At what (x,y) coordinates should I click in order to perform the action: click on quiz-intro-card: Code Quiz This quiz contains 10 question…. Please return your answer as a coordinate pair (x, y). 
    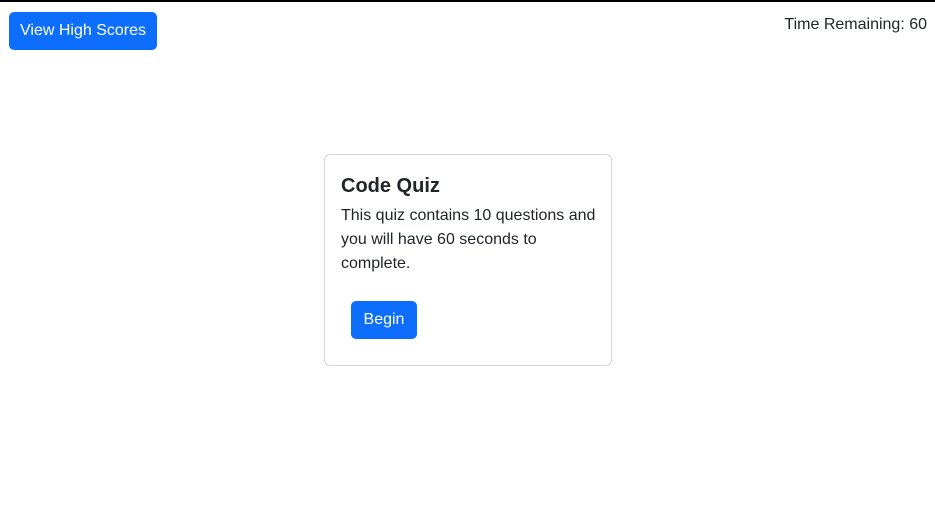
    Looking at the image, I should click on (468, 260).